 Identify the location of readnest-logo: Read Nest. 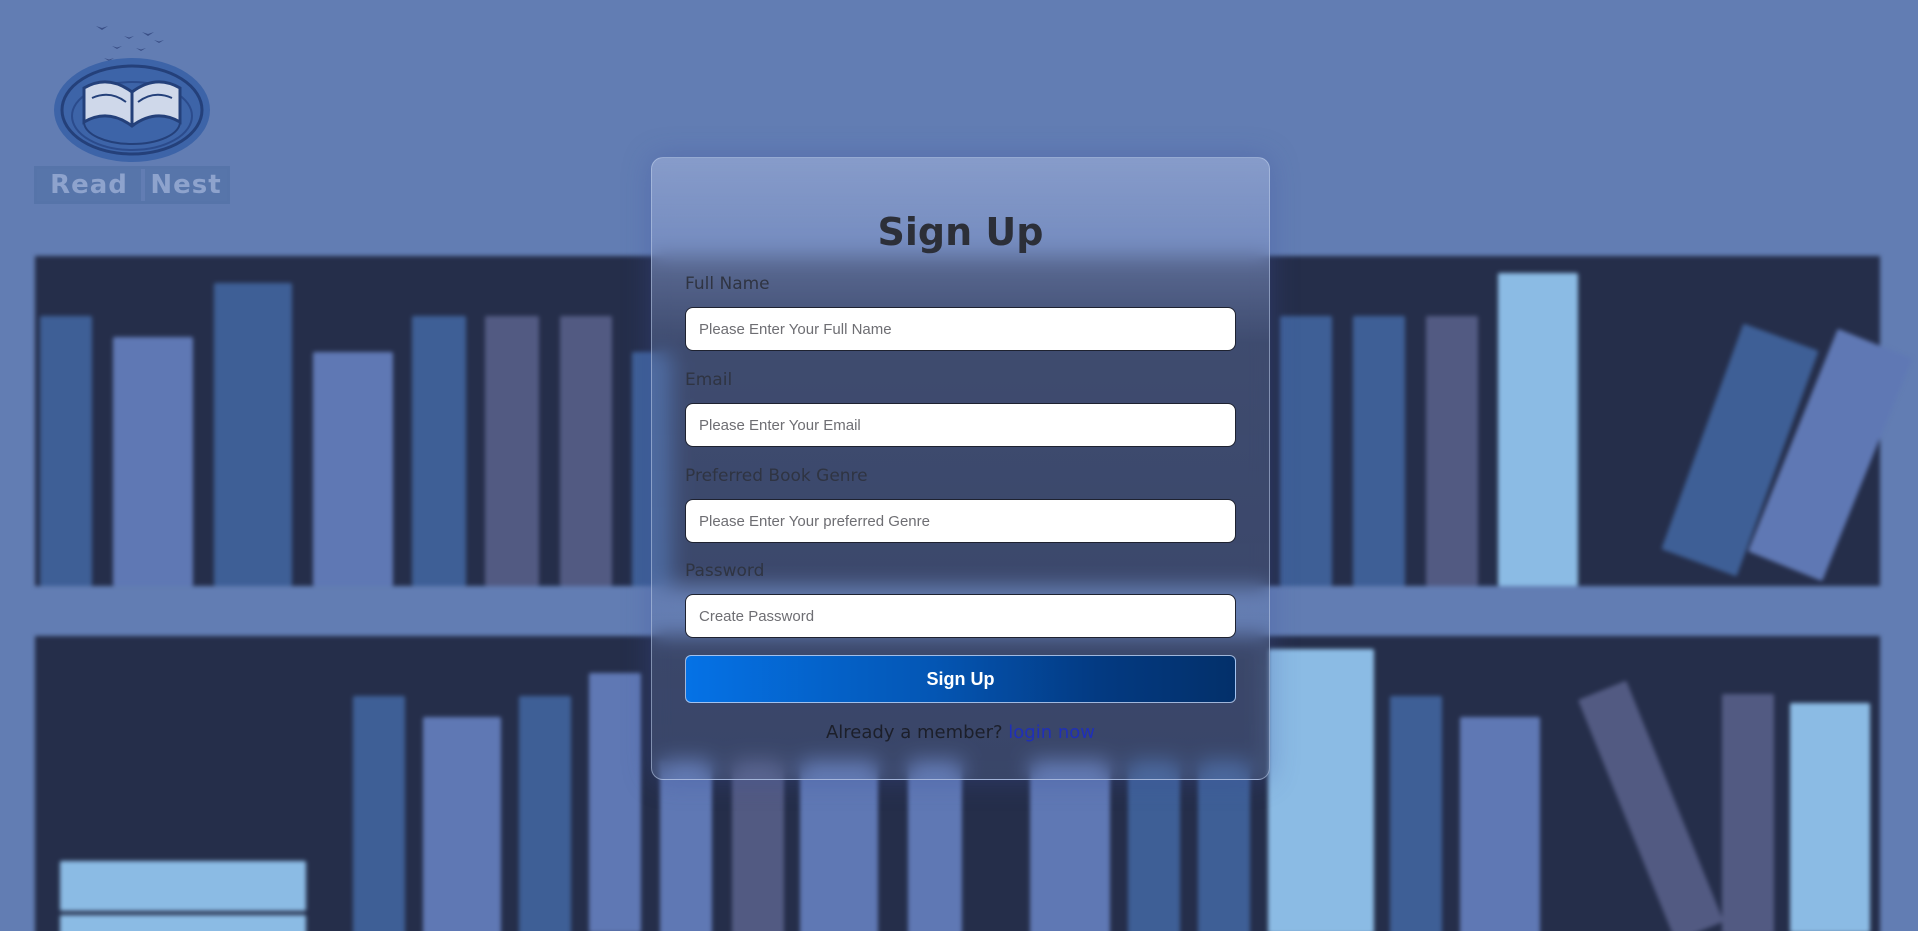
(132, 116).